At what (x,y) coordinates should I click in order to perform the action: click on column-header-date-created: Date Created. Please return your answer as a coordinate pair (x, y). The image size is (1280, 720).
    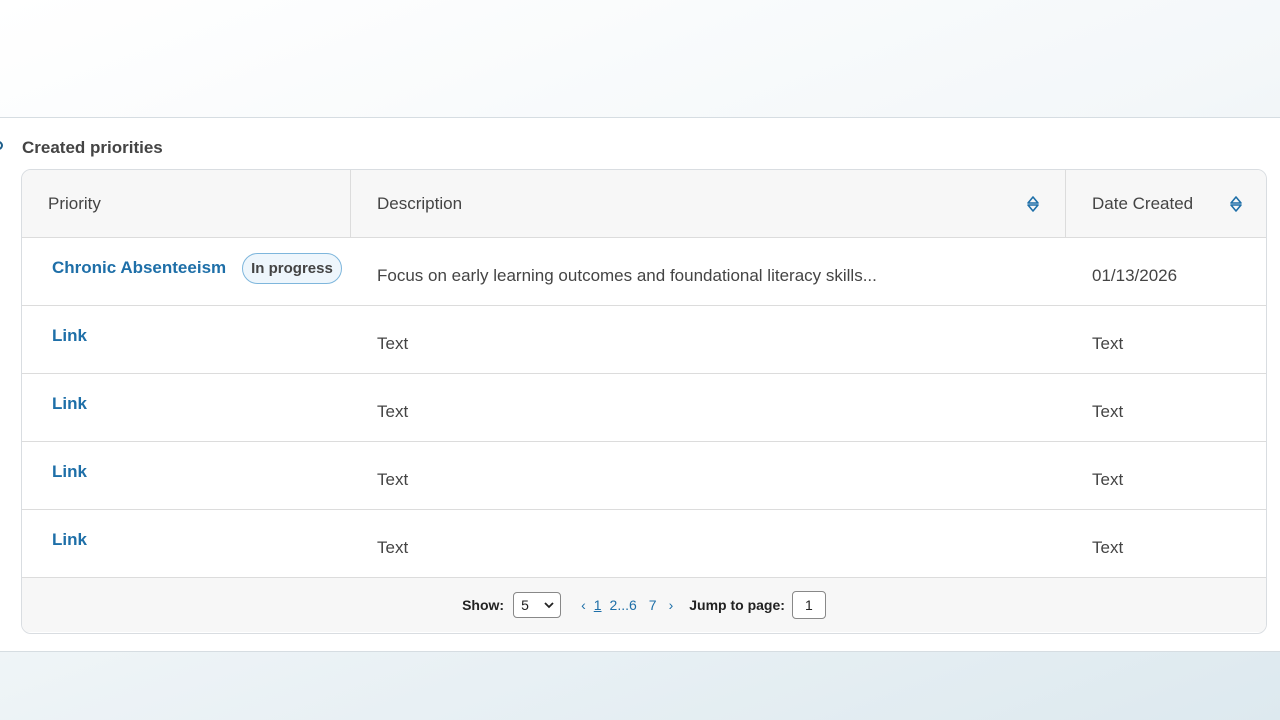
    Looking at the image, I should click on (1166, 203).